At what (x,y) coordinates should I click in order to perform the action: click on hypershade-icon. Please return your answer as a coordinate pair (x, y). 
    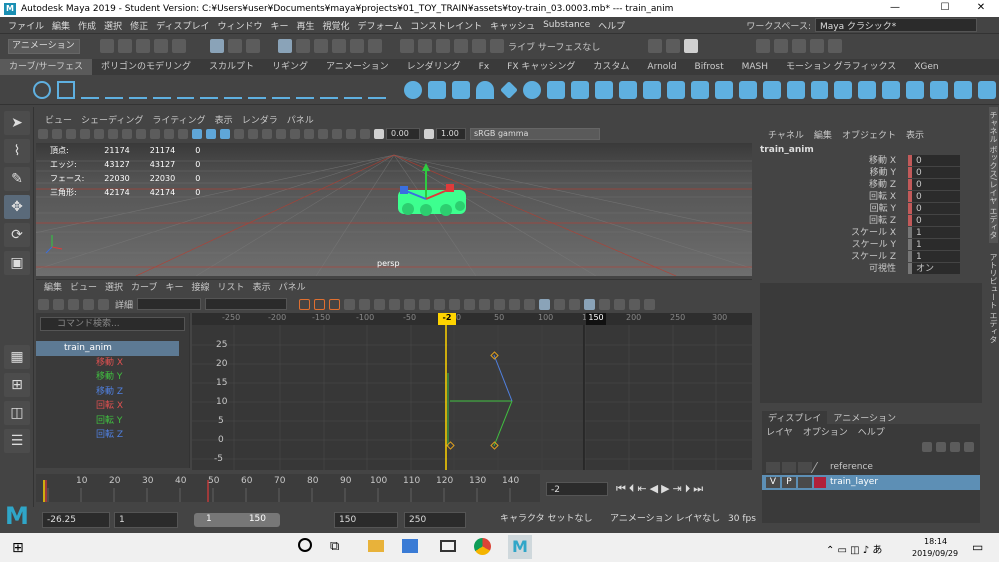
    Looking at the image, I should click on (781, 46).